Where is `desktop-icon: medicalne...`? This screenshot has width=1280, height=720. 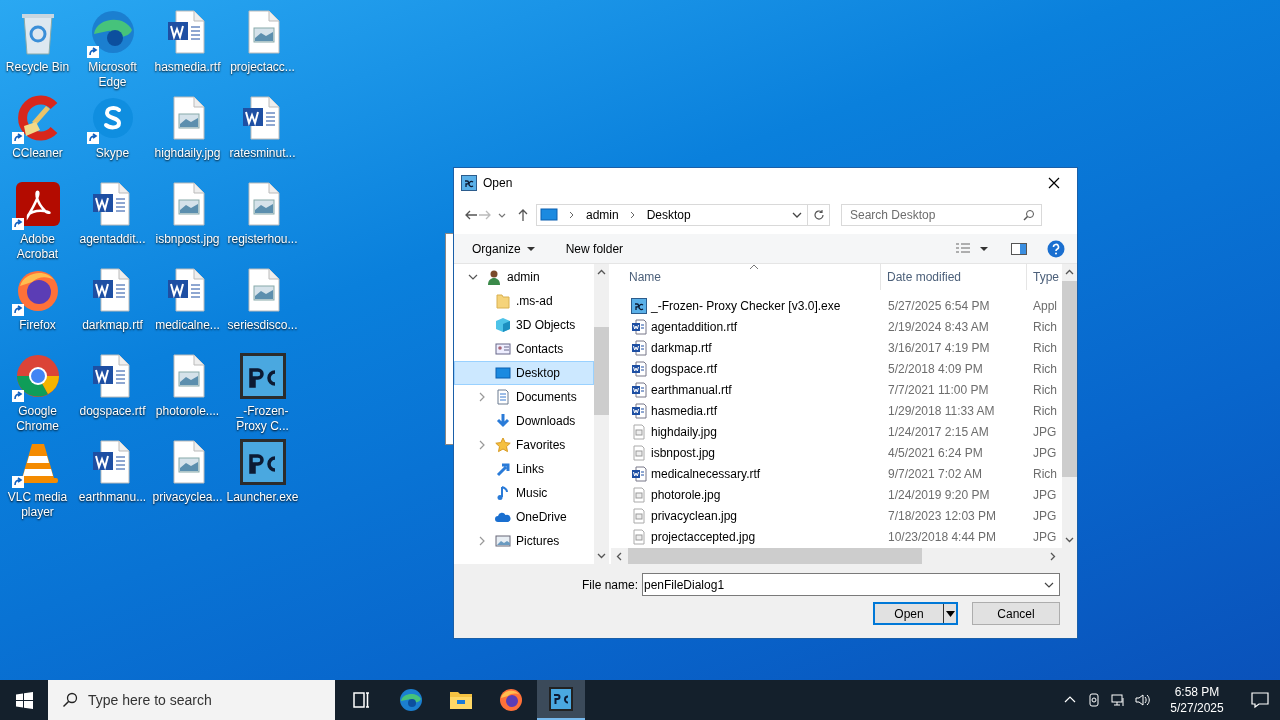 desktop-icon: medicalne... is located at coordinates (187, 305).